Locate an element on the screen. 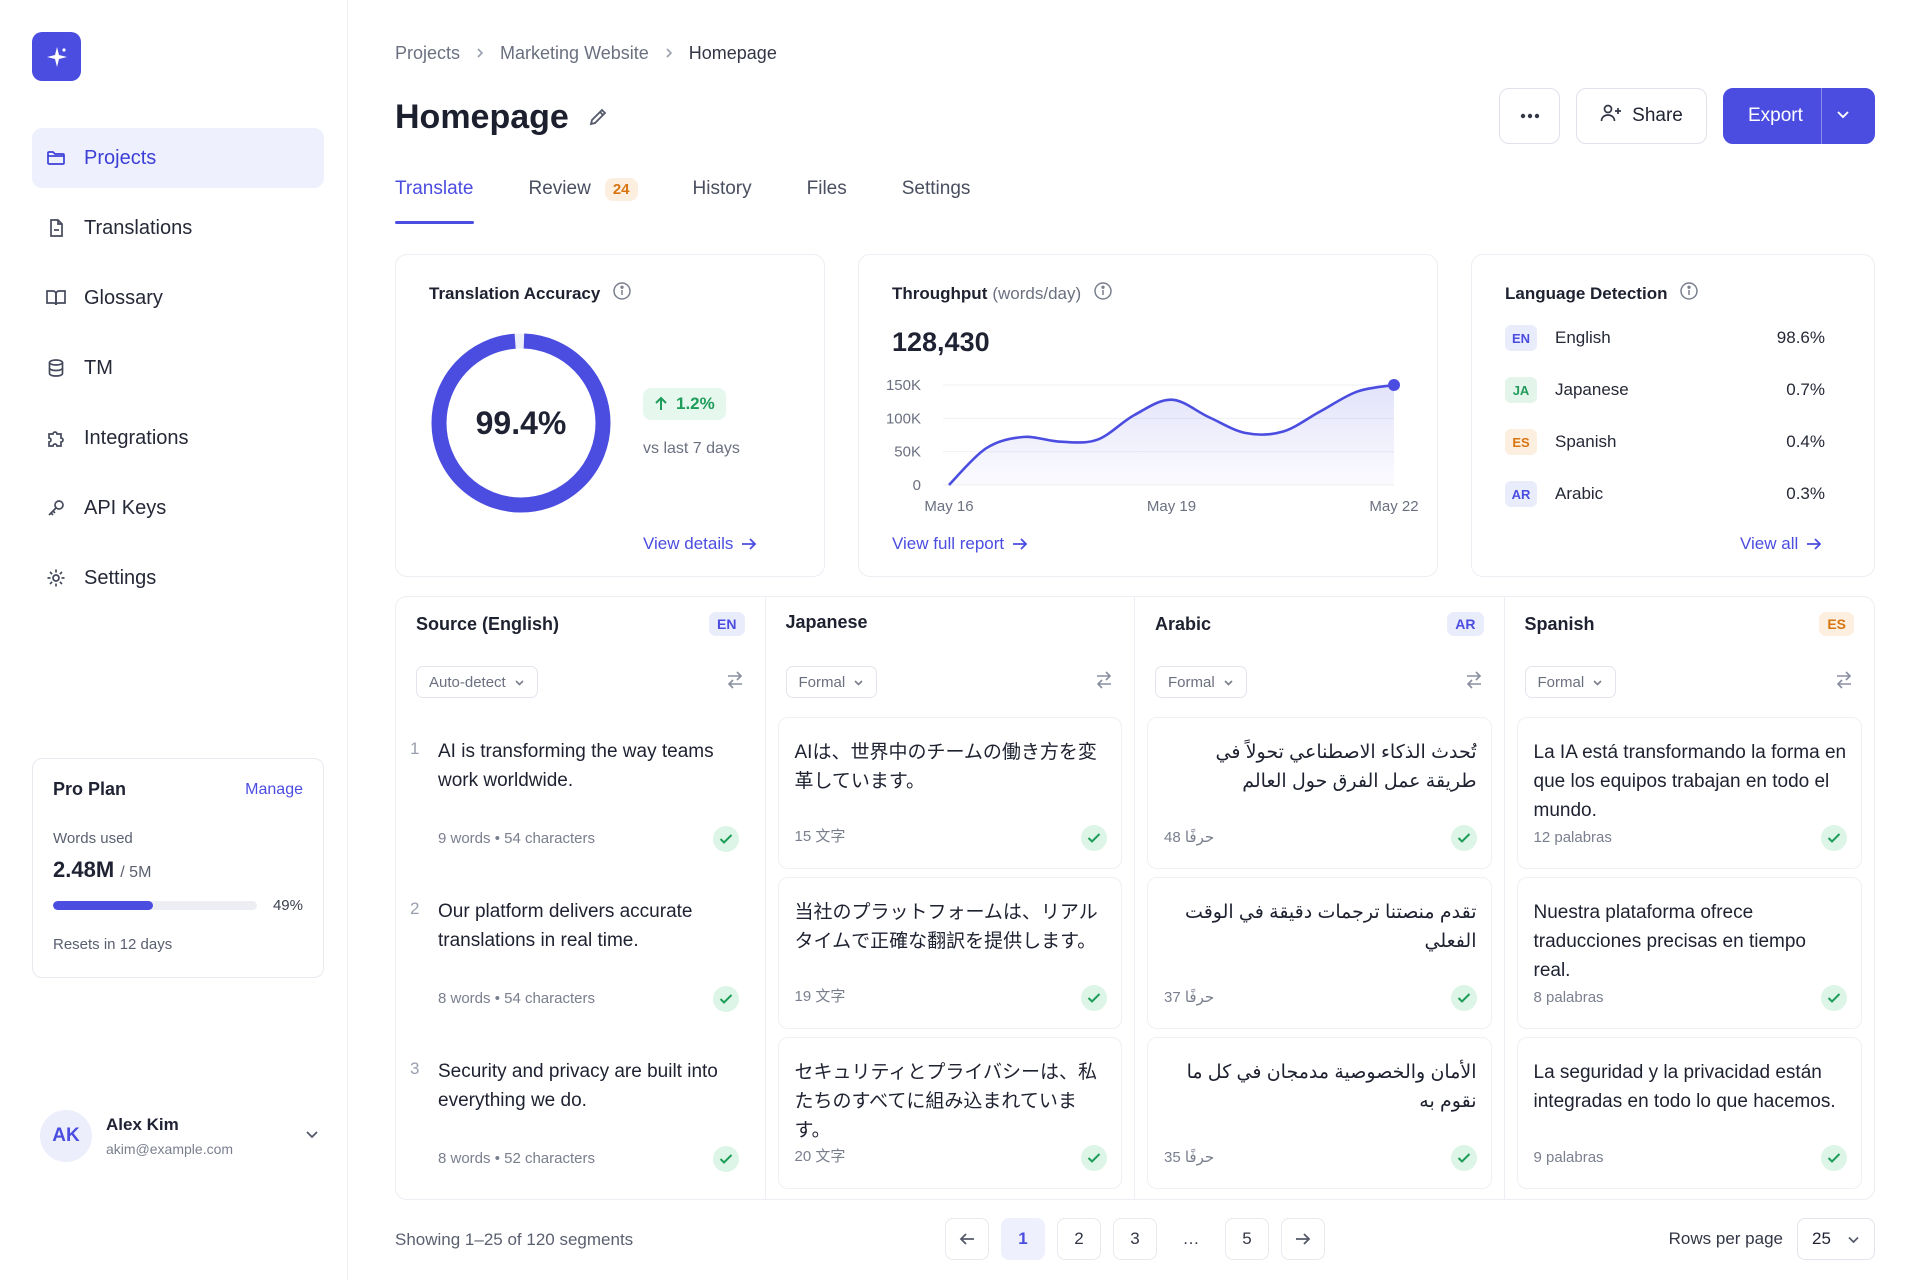 Image resolution: width=1920 pixels, height=1280 pixels. segment-cell: 当社のプラットフォームは、リアルタイムで正確な翻訳を提供します。 19 文字 is located at coordinates (949, 953).